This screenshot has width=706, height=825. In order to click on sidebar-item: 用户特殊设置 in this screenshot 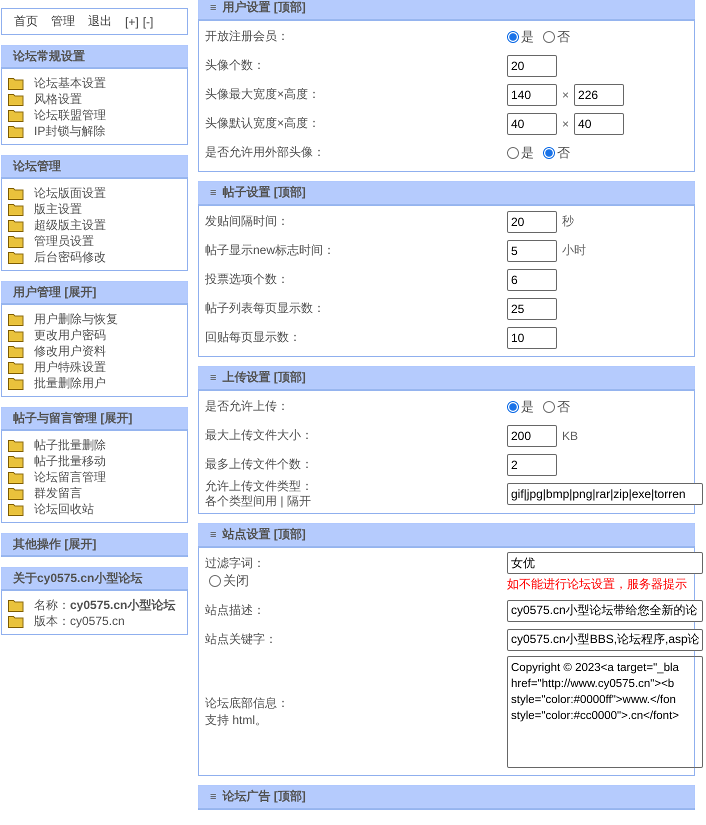, I will do `click(70, 367)`.